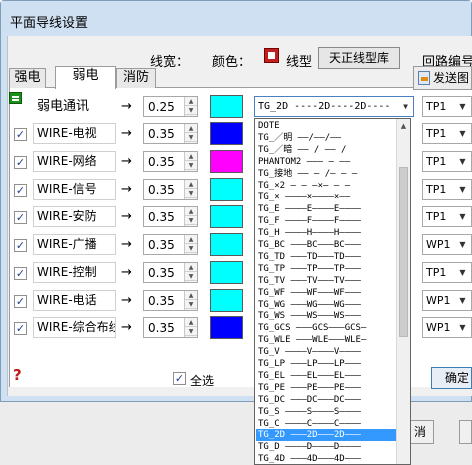 The height and width of the screenshot is (465, 472). What do you see at coordinates (170, 106) in the screenshot?
I see `line-width-spinner: 0.25 ▲ ▼` at bounding box center [170, 106].